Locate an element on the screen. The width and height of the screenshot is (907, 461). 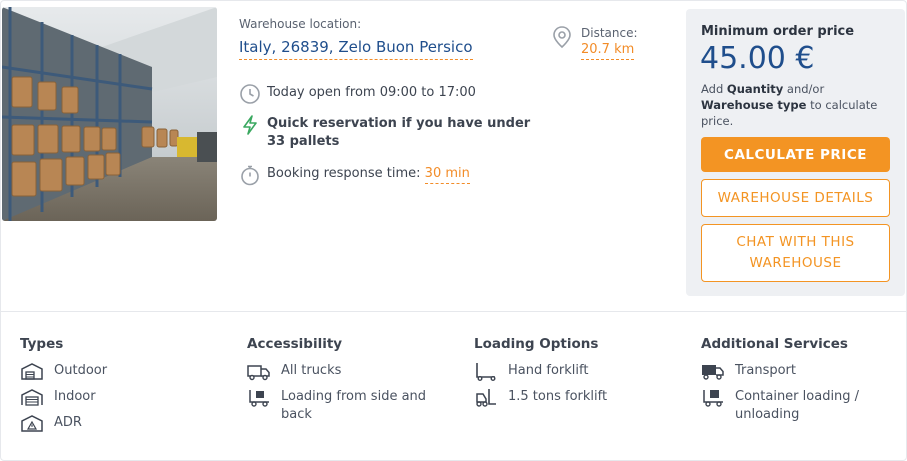
price-note-quantity: Quantity is located at coordinates (755, 89).